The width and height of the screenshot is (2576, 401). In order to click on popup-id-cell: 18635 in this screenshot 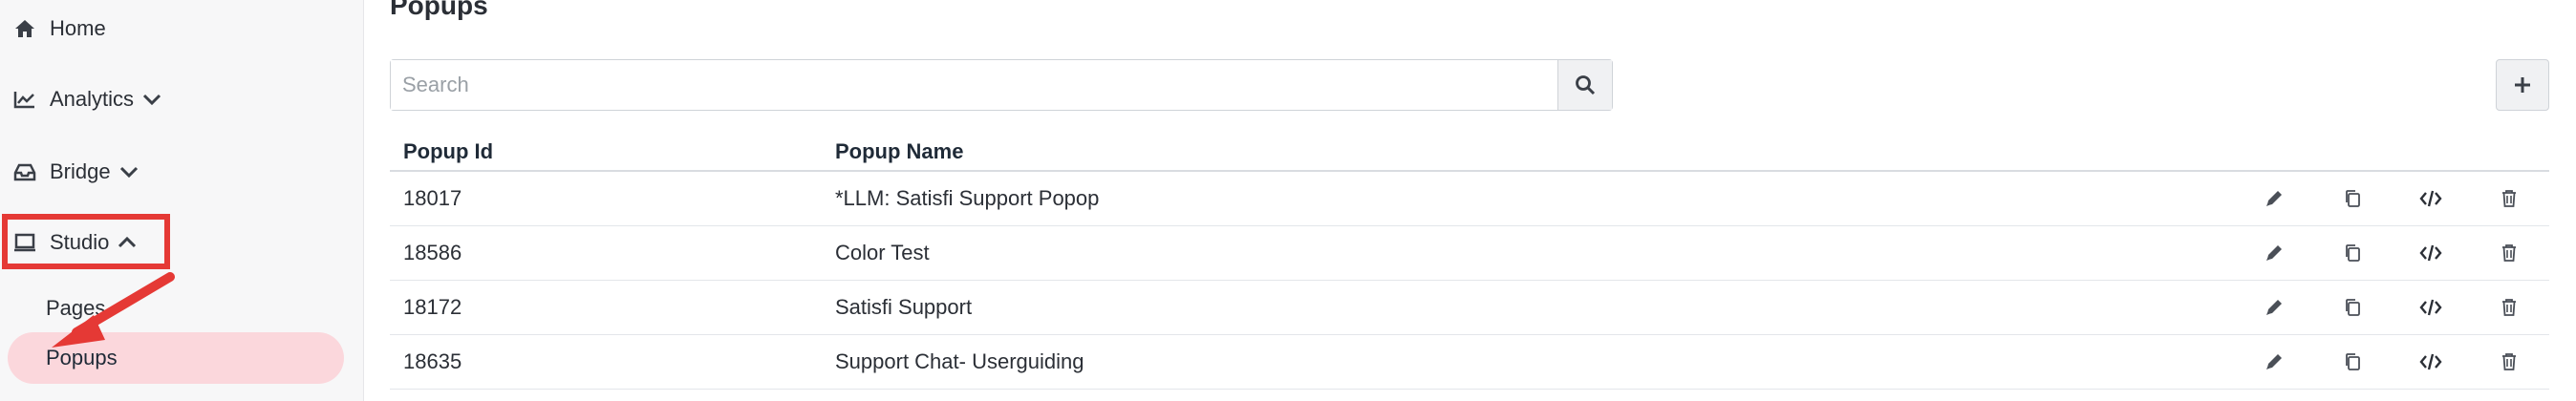, I will do `click(432, 361)`.